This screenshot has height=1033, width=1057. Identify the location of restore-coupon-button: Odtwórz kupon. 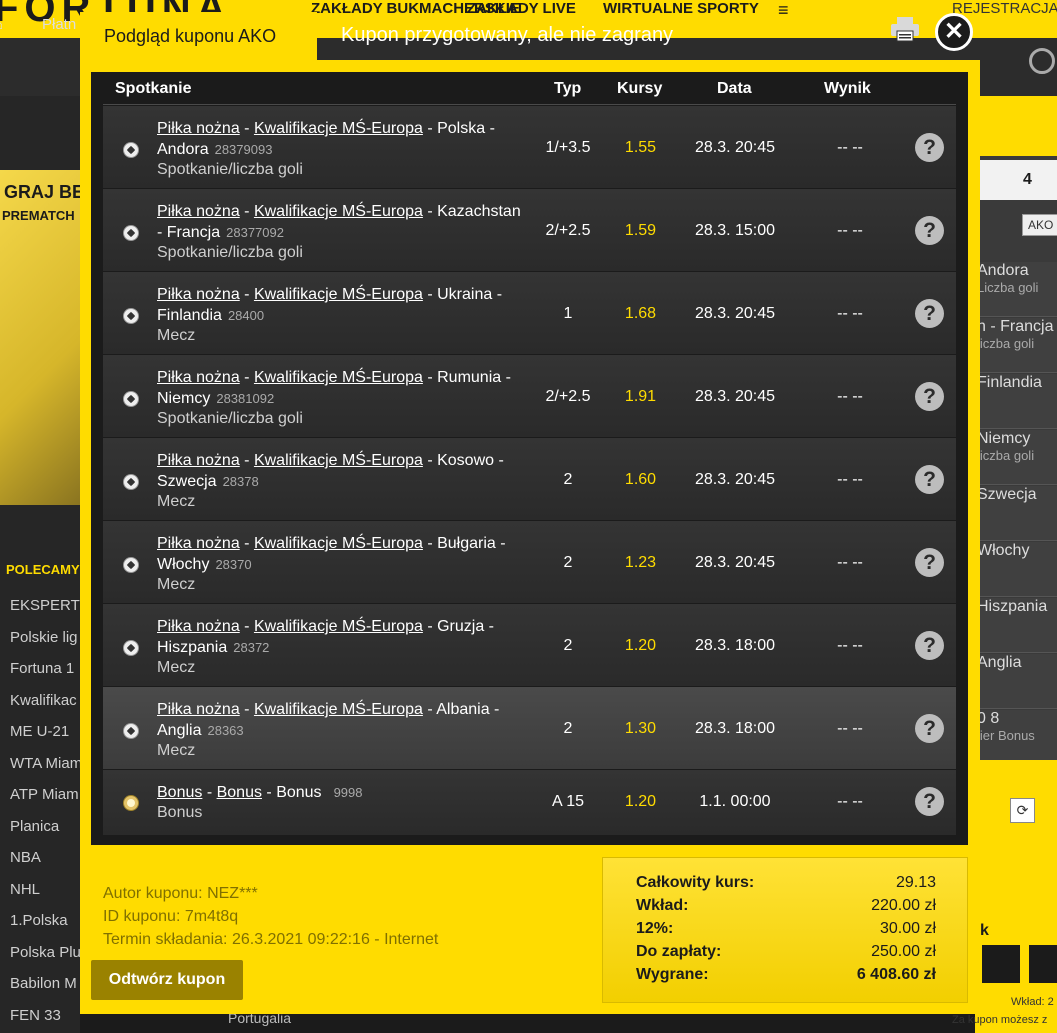
(167, 980).